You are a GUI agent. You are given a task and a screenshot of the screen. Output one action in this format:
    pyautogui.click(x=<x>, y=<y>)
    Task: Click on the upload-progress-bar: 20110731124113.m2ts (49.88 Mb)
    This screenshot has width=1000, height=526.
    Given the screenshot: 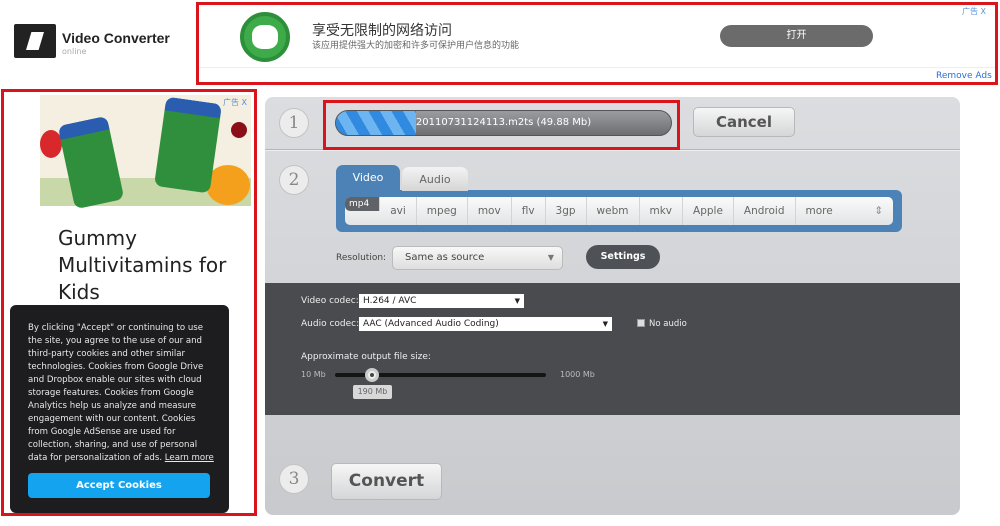 What is the action you would take?
    pyautogui.click(x=503, y=123)
    